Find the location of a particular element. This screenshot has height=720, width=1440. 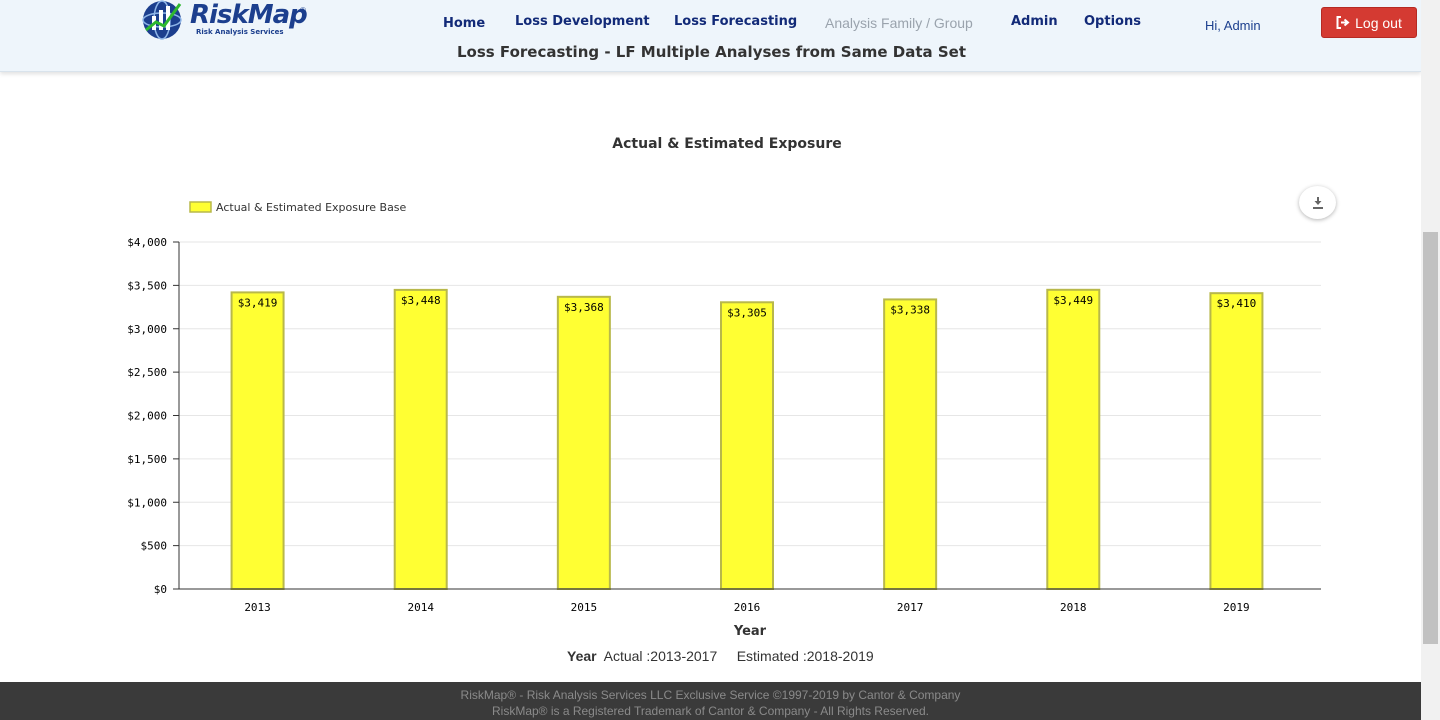

summary-actual: Actual :2013-2017 is located at coordinates (660, 656).